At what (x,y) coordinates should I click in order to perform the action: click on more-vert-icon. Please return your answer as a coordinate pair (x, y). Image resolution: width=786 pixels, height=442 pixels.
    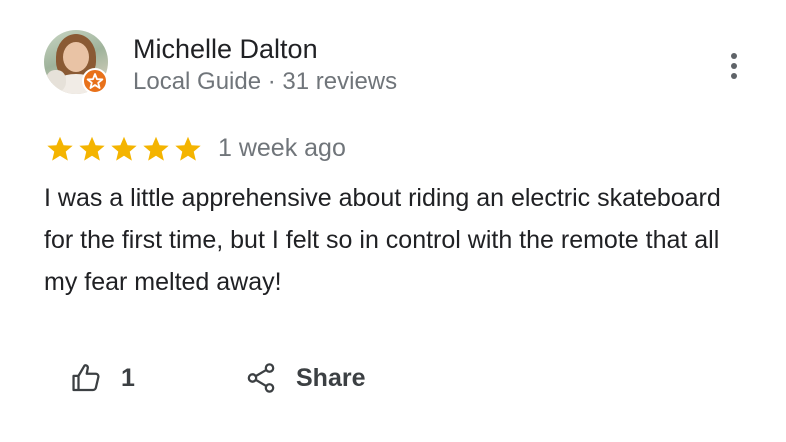
    Looking at the image, I should click on (734, 66).